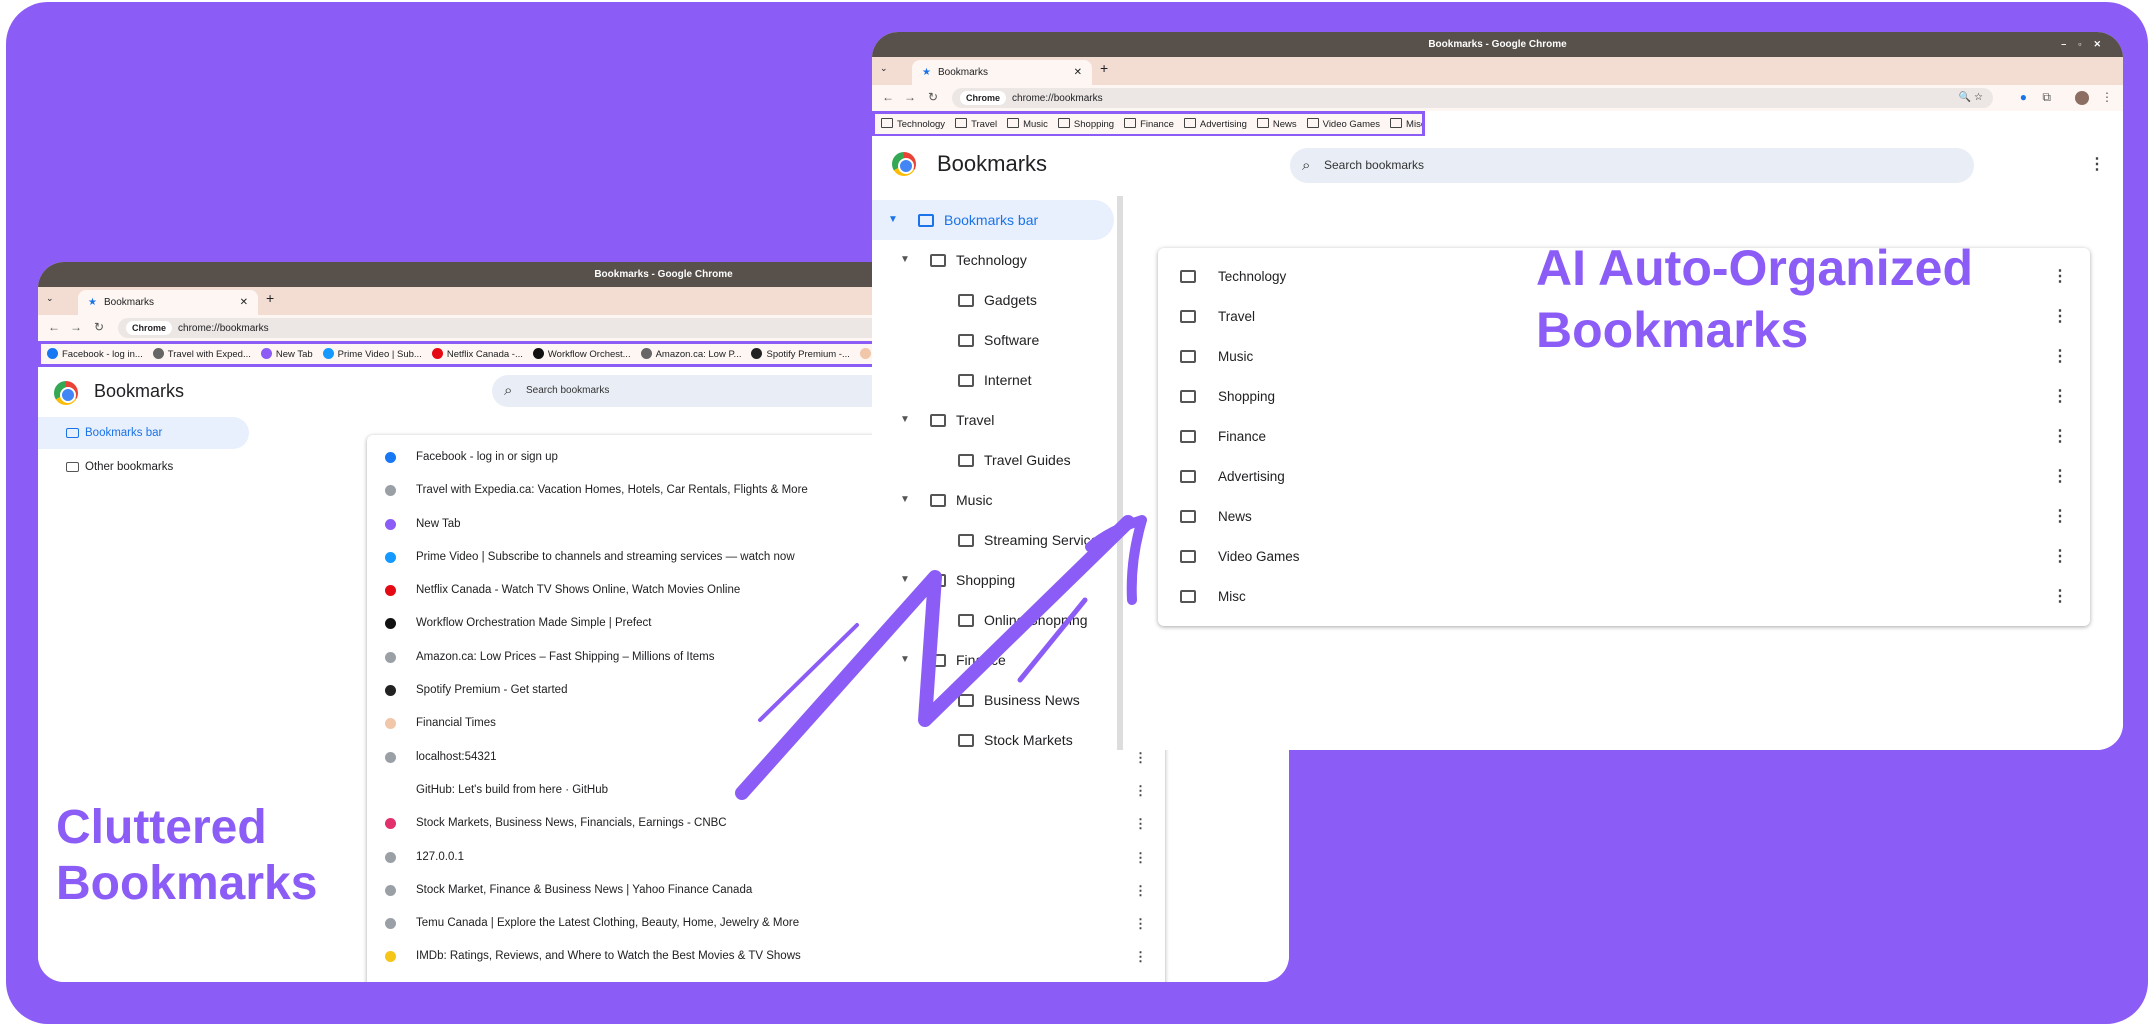 Image resolution: width=2154 pixels, height=1032 pixels. What do you see at coordinates (935, 657) in the screenshot?
I see `arrow-stroke` at bounding box center [935, 657].